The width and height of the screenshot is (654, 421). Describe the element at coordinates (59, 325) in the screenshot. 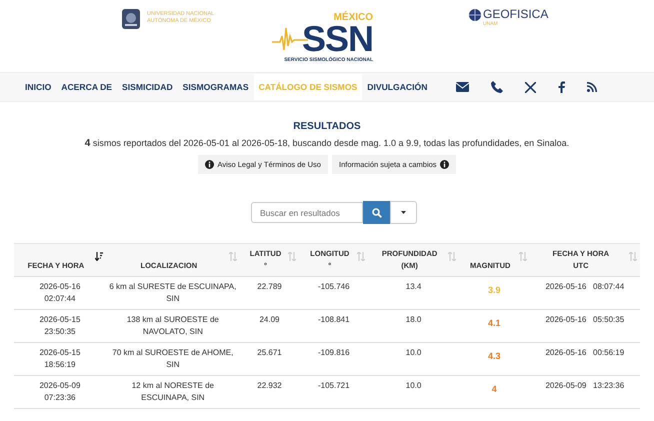

I see `date-cell: 2026-05-15 23:50:35` at that location.